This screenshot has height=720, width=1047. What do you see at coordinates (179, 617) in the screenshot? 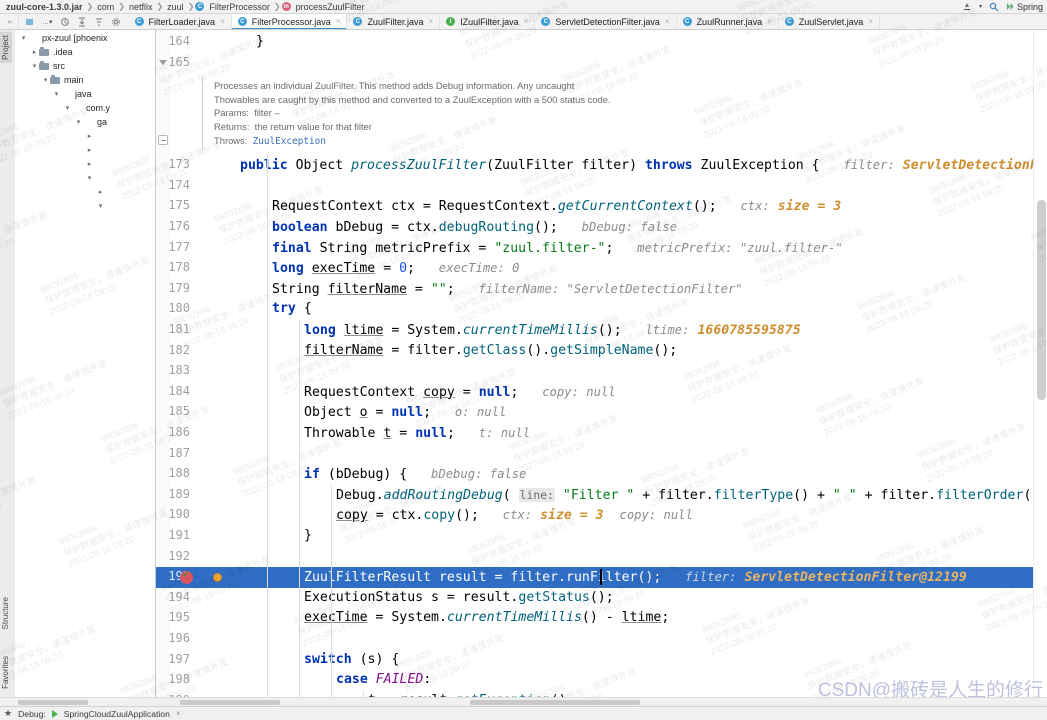
I see `line-number: 195` at bounding box center [179, 617].